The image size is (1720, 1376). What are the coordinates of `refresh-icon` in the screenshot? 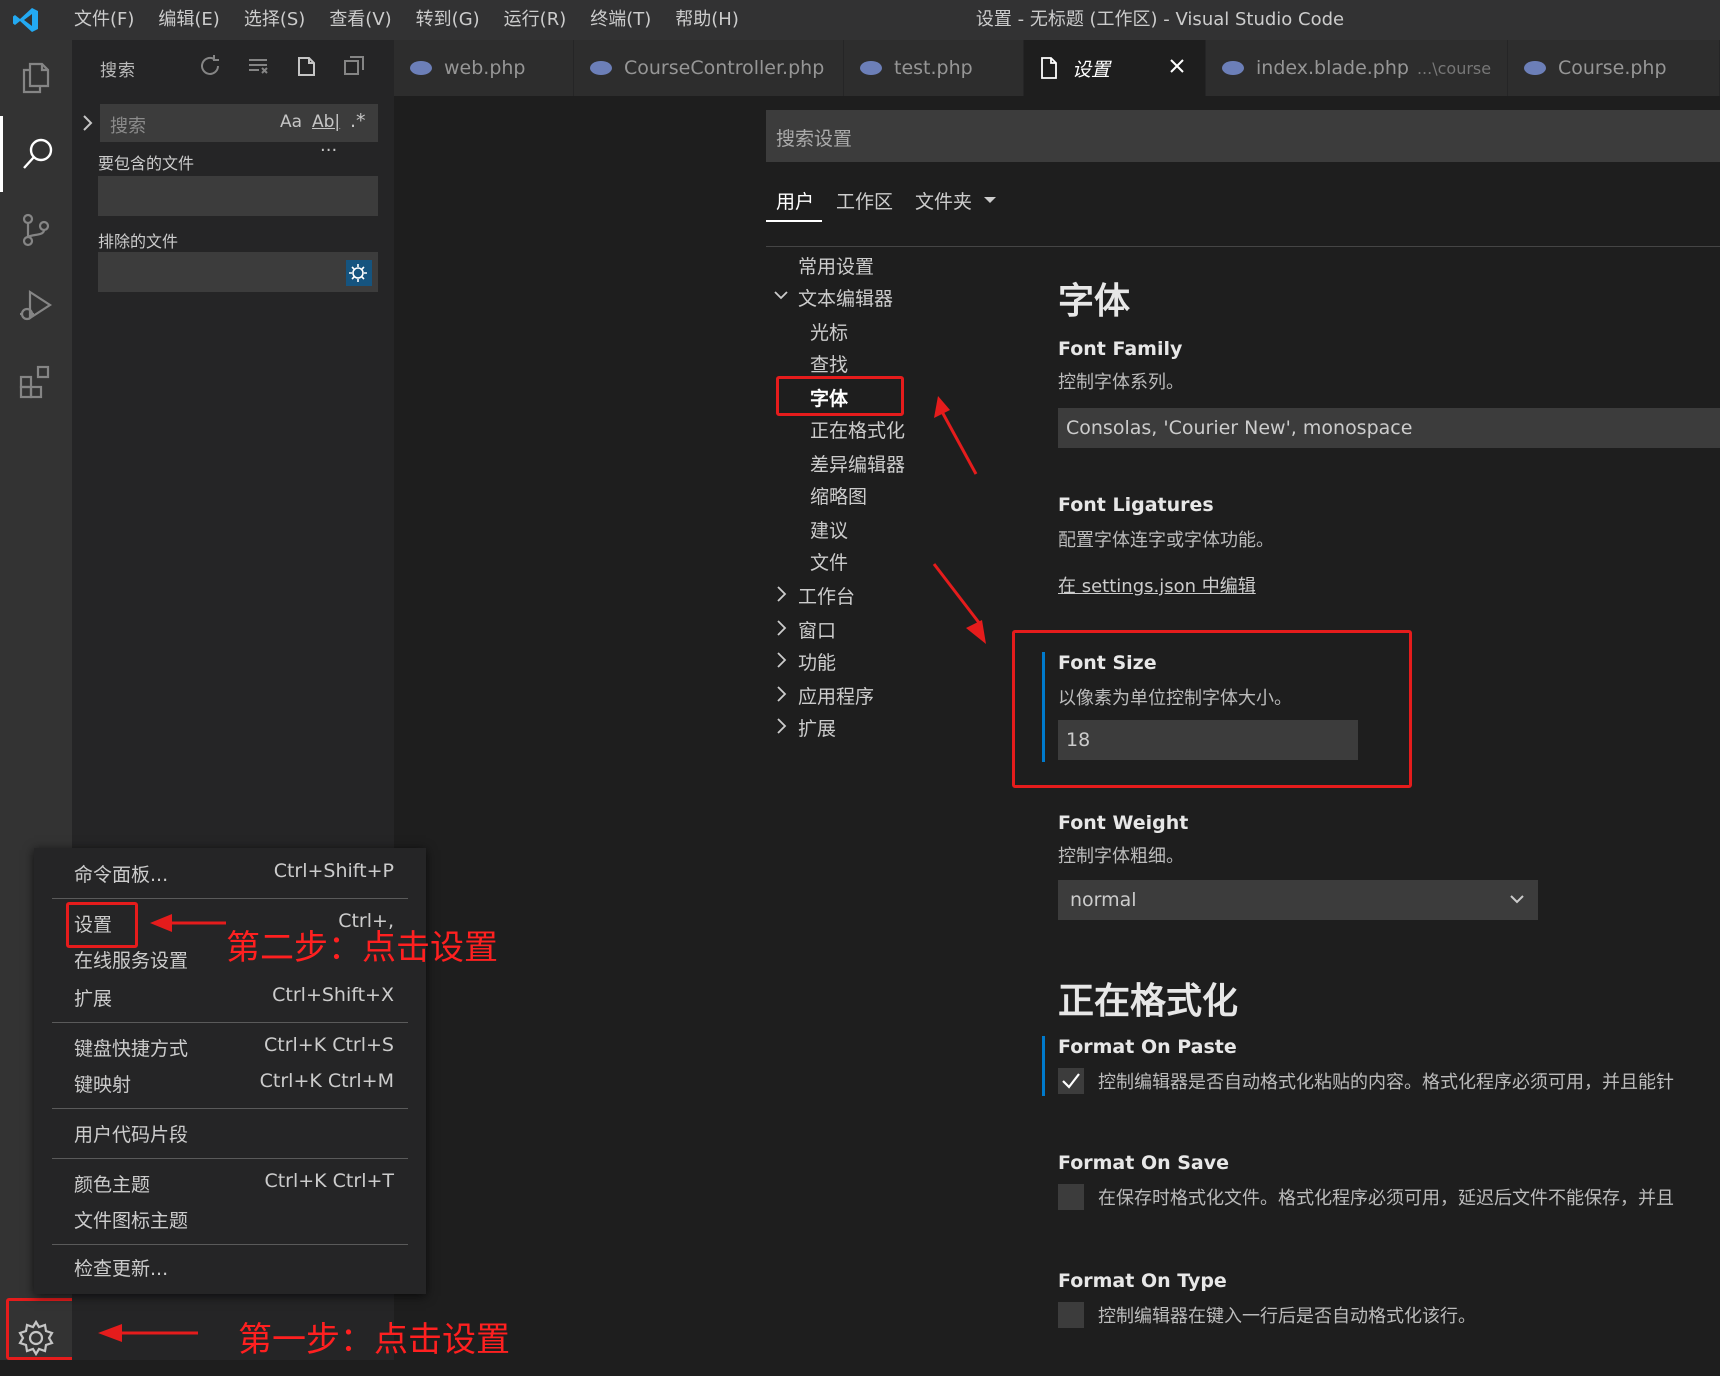 It's located at (210, 66).